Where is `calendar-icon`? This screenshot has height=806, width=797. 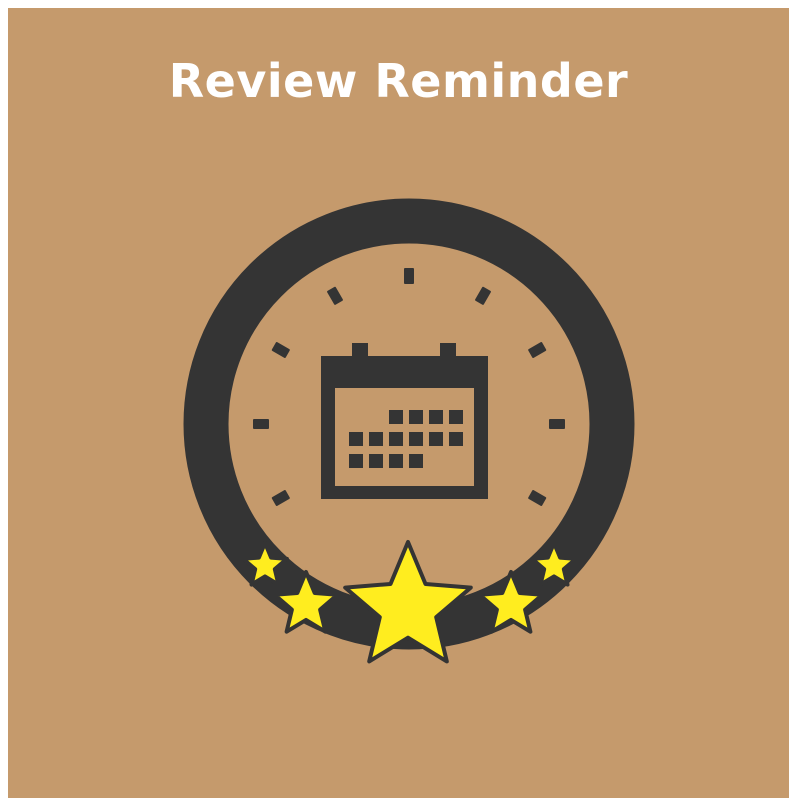 calendar-icon is located at coordinates (404, 421).